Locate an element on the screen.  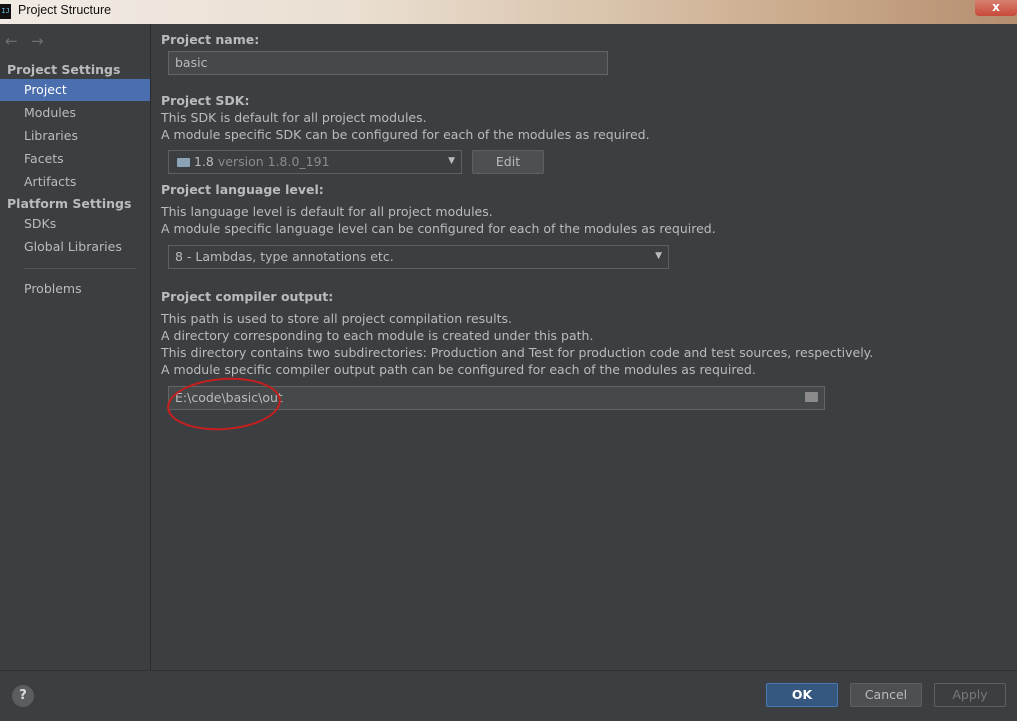
compiler-output-path-input: E:\code\basic\out is located at coordinates (496, 398).